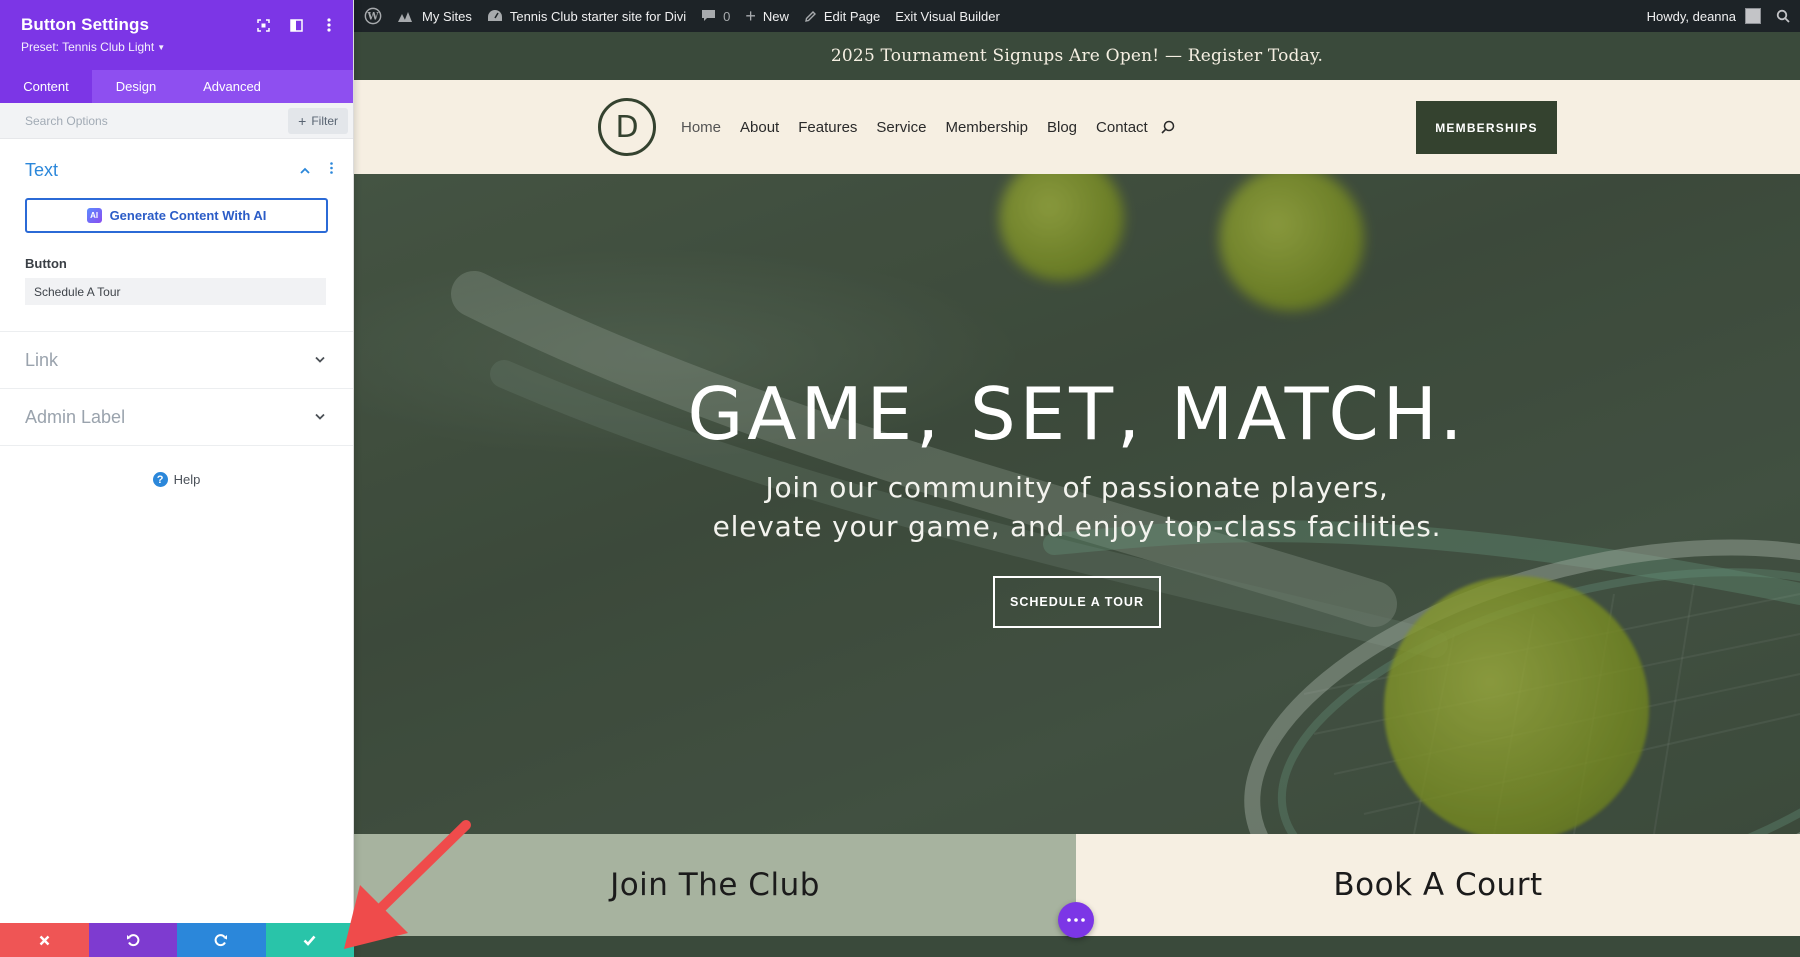  I want to click on site-logo: D, so click(627, 127).